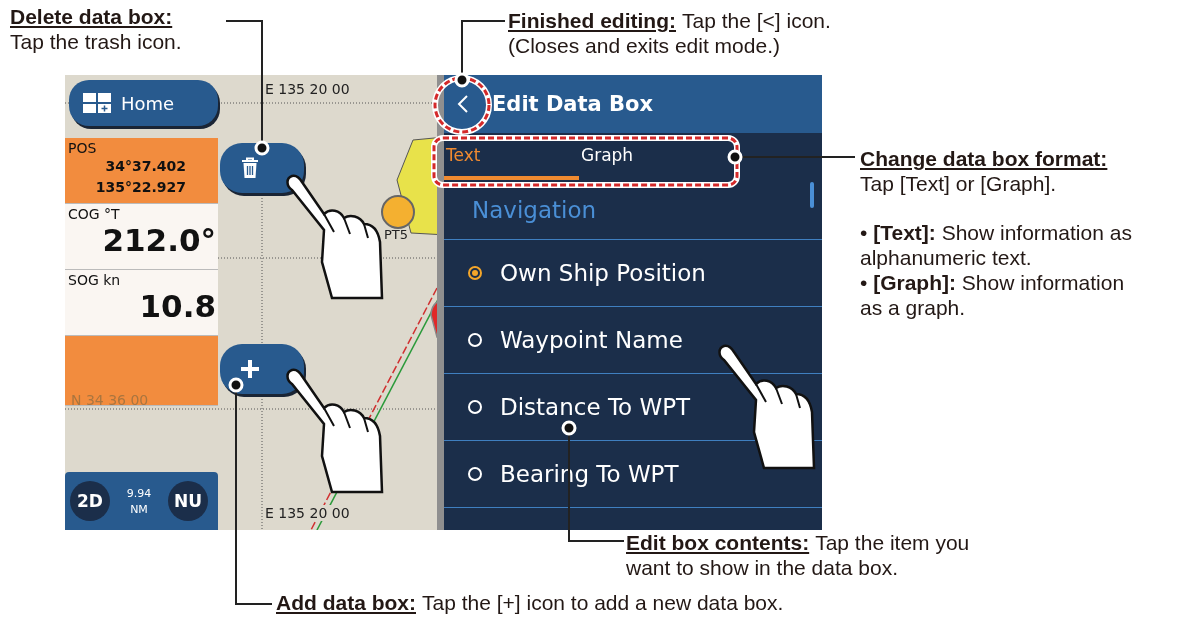  I want to click on callout-text: (Closes and exits edit mode.), so click(644, 45).